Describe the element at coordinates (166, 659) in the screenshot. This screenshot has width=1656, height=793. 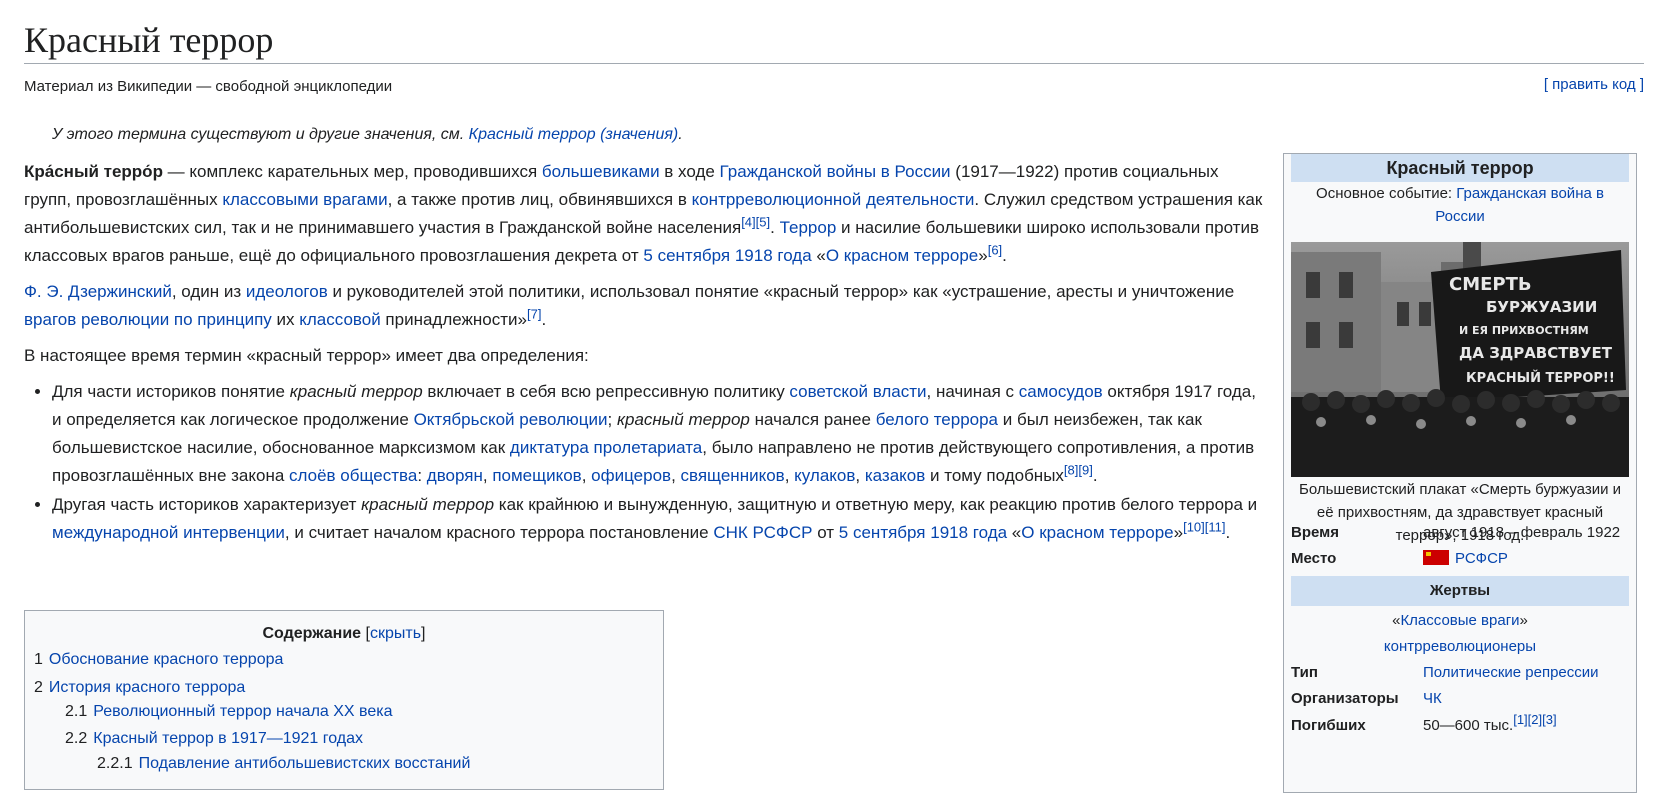
I see `toc-link: Обоснование красного террора` at that location.